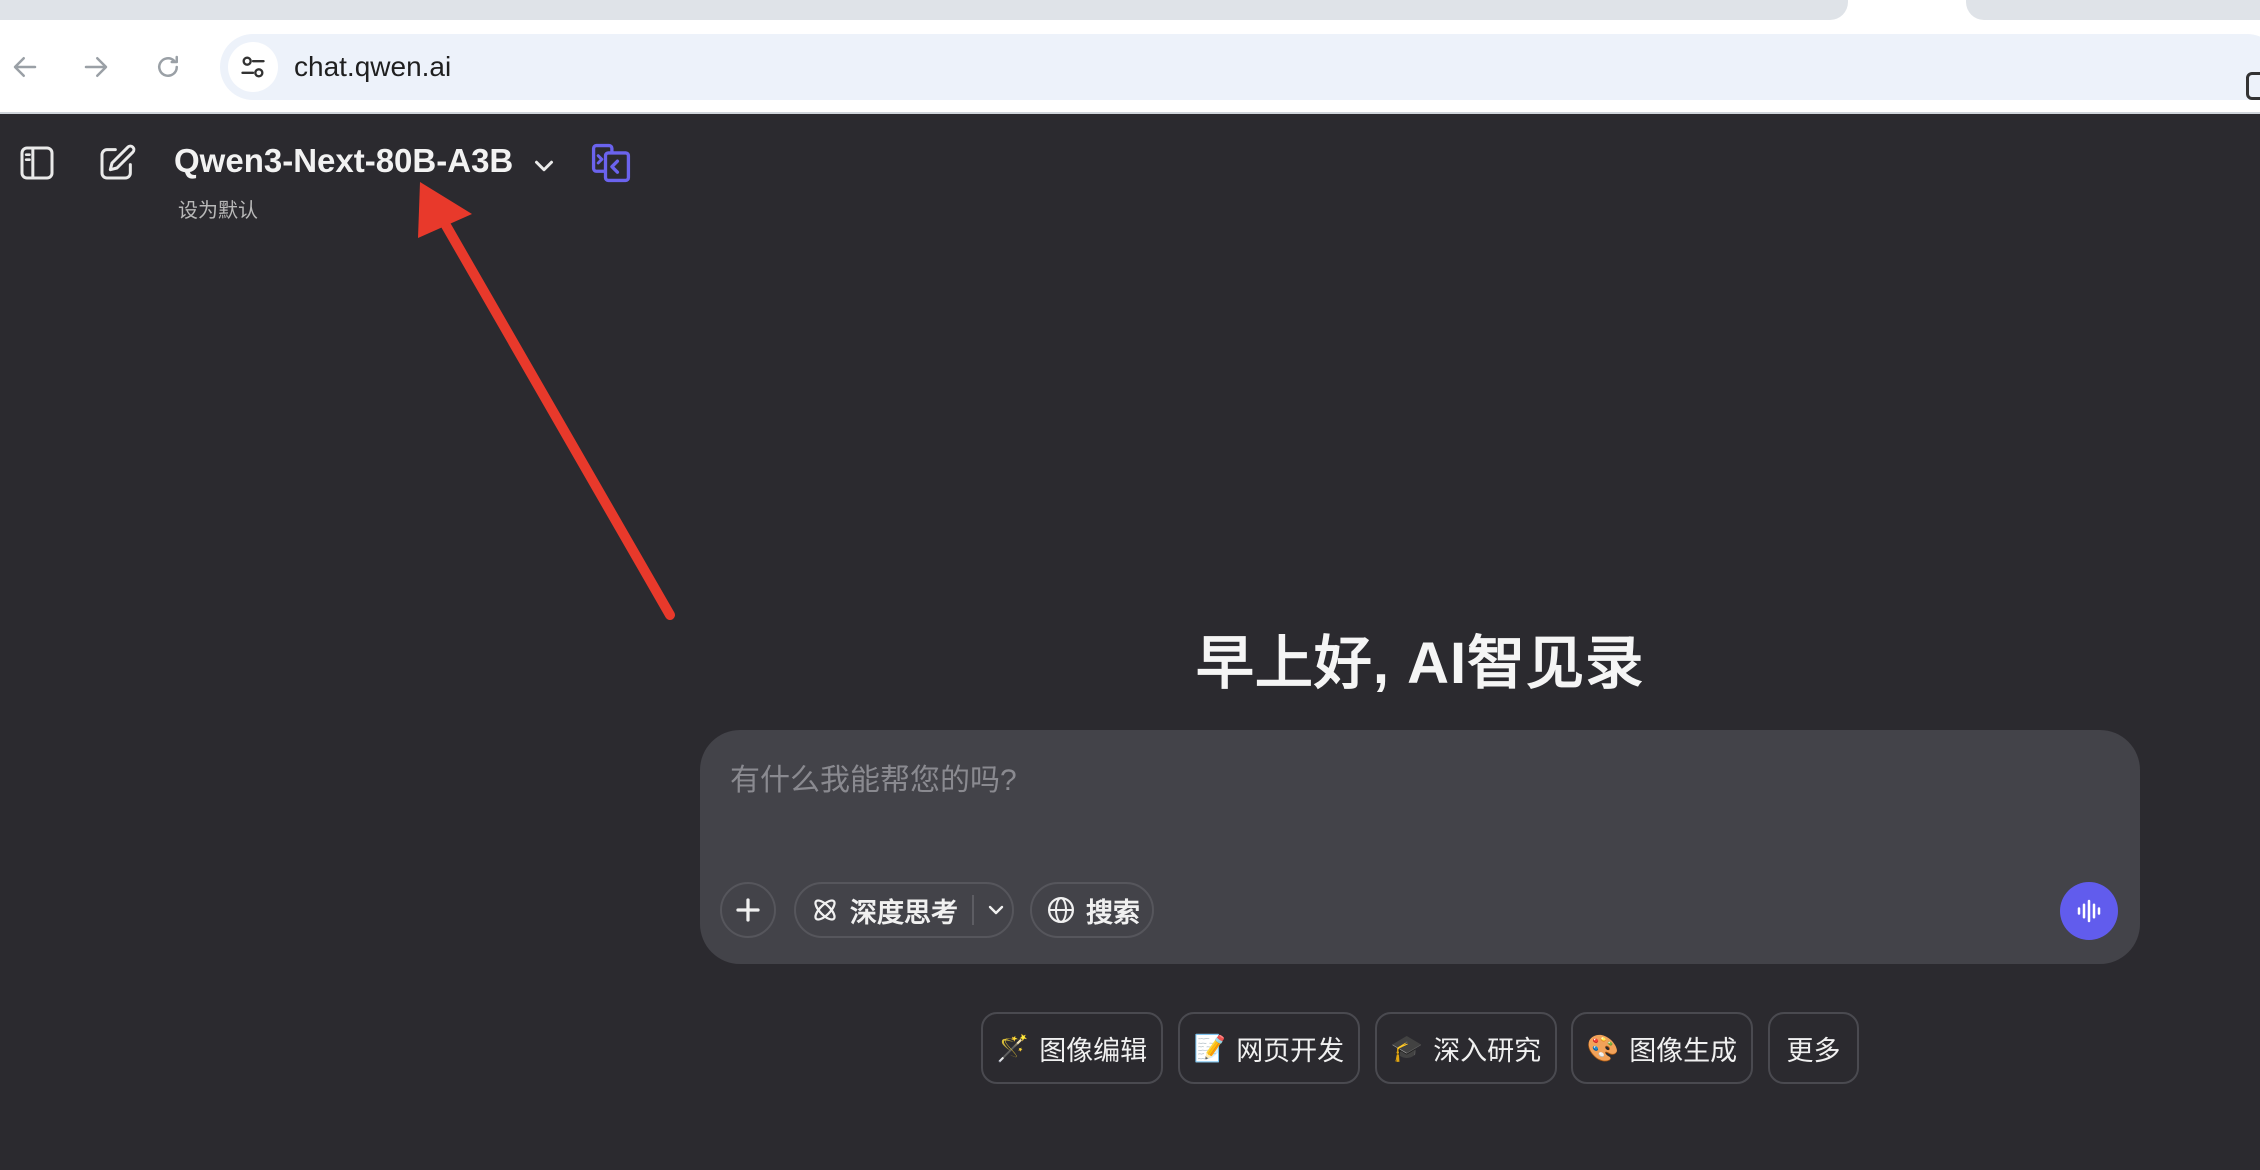 The width and height of the screenshot is (2260, 1170). I want to click on address-bar: chat.qwen.ai, so click(1240, 67).